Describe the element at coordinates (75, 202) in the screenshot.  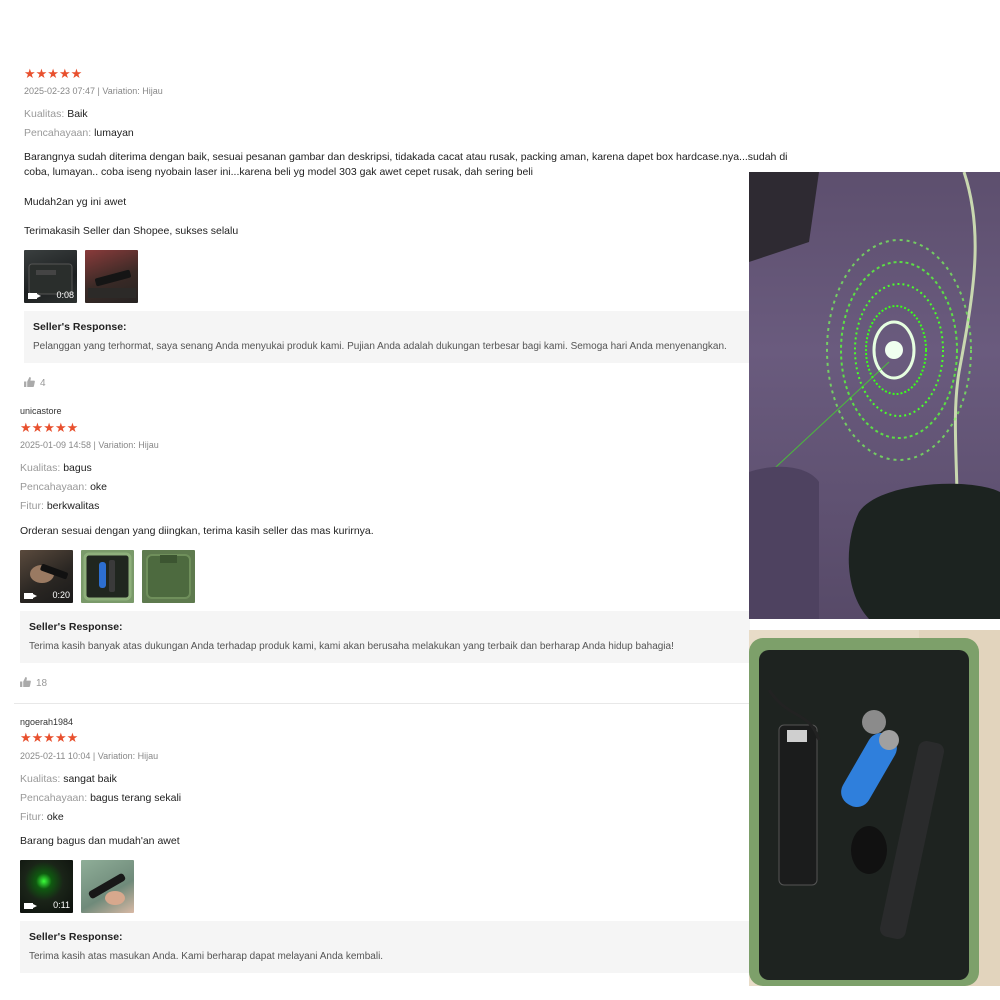
I see `review-text: Mudah2an yg ini awet` at that location.